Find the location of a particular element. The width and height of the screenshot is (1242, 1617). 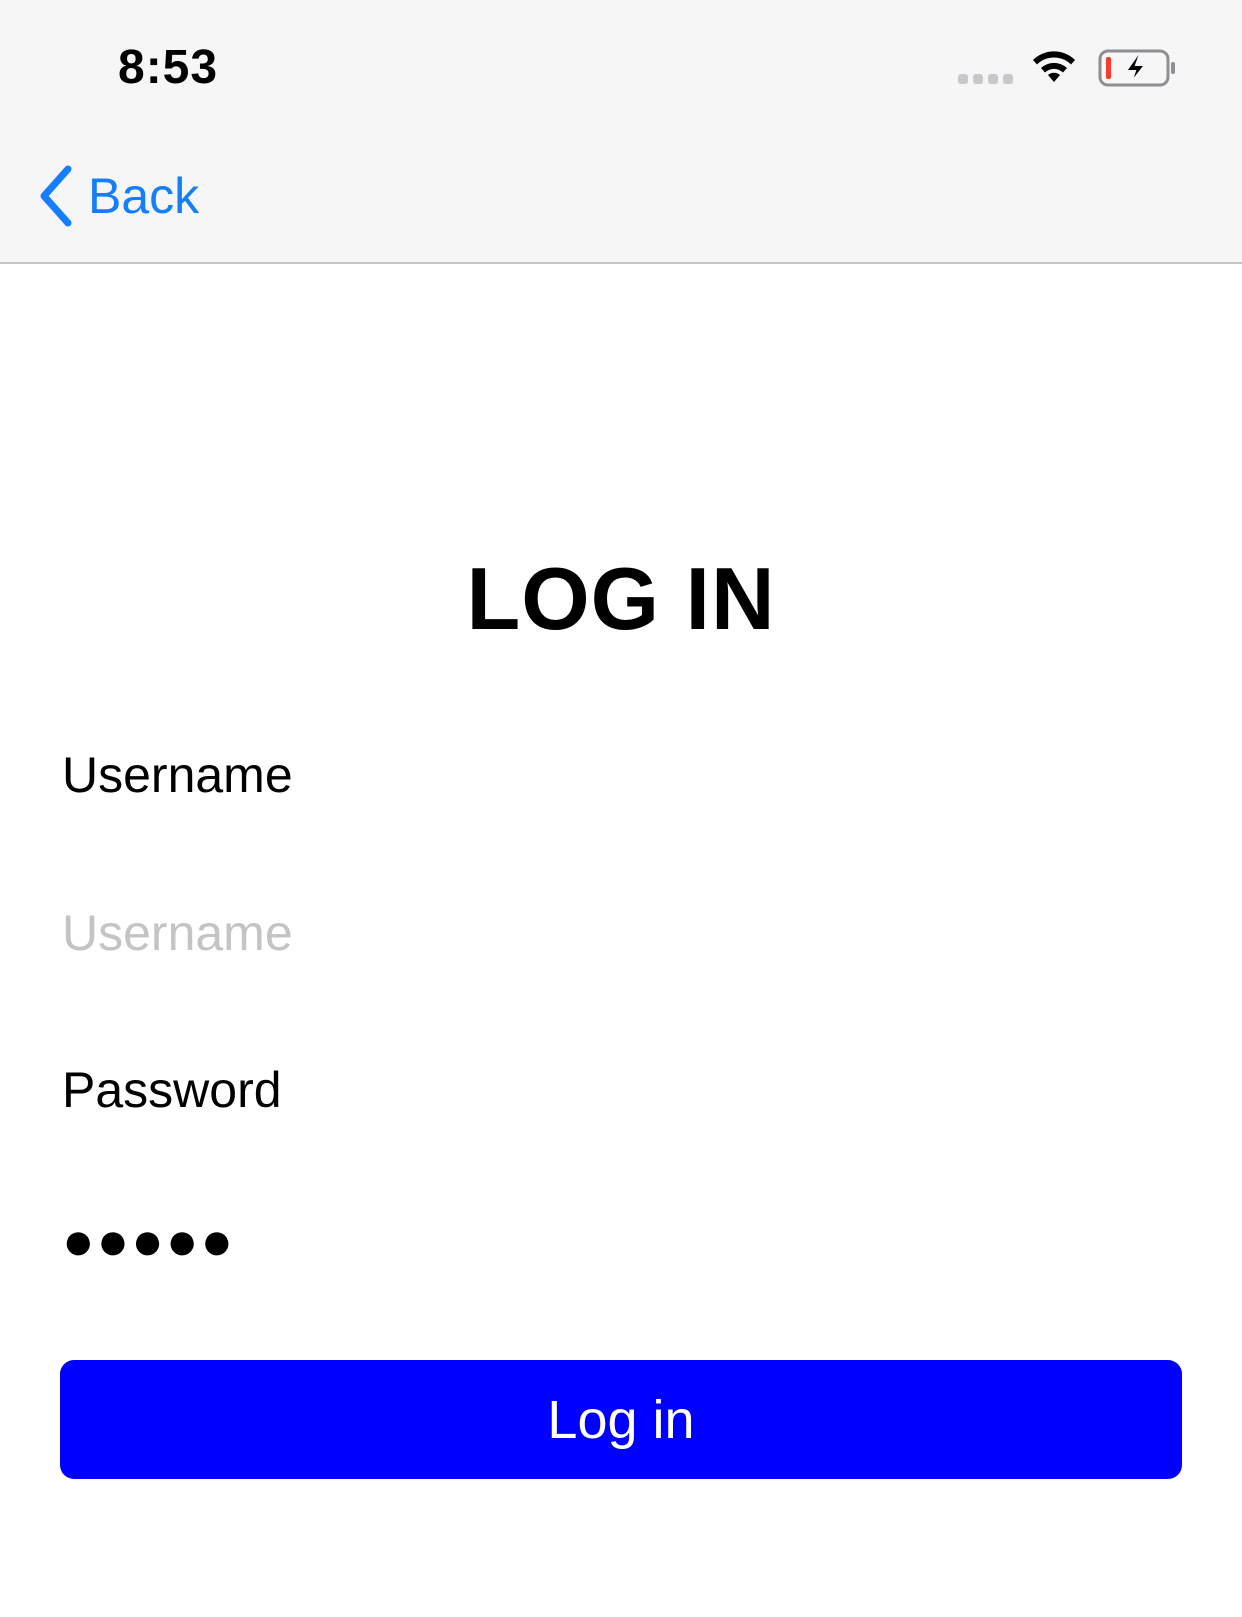

wifi-icon is located at coordinates (1054, 66).